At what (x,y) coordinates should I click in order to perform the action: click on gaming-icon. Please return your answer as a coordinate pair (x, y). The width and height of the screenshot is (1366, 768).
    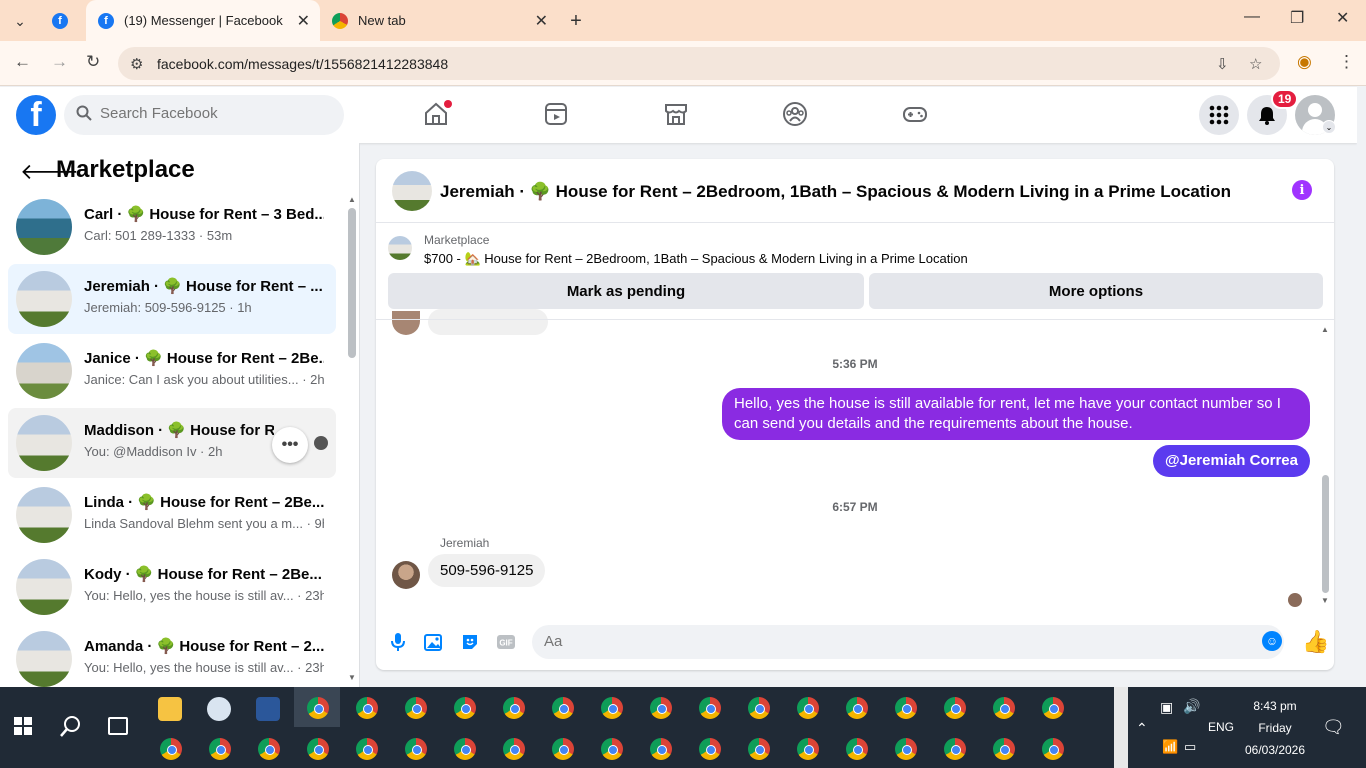
    Looking at the image, I should click on (915, 114).